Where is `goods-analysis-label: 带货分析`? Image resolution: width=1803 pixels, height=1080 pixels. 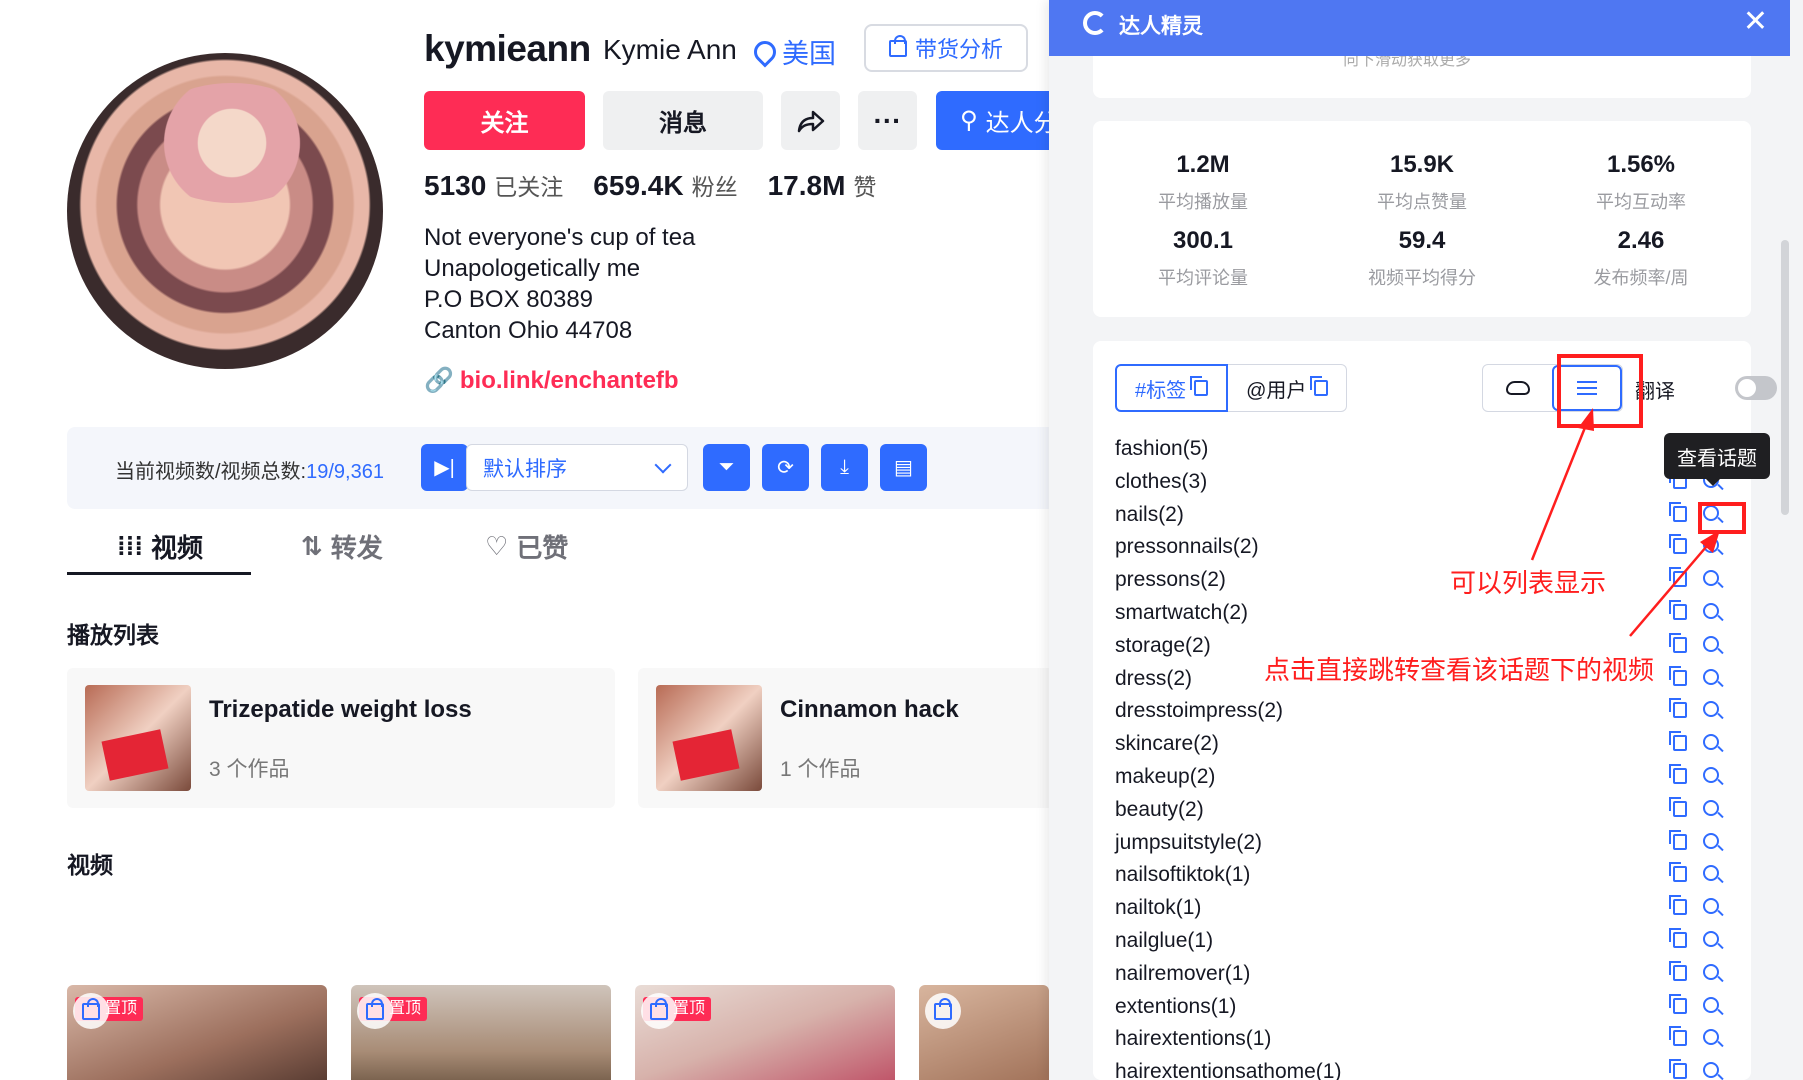 goods-analysis-label: 带货分析 is located at coordinates (958, 49).